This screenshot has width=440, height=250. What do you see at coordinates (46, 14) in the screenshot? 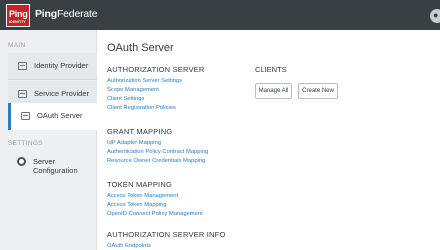
I see `product-name-bold: Ping` at bounding box center [46, 14].